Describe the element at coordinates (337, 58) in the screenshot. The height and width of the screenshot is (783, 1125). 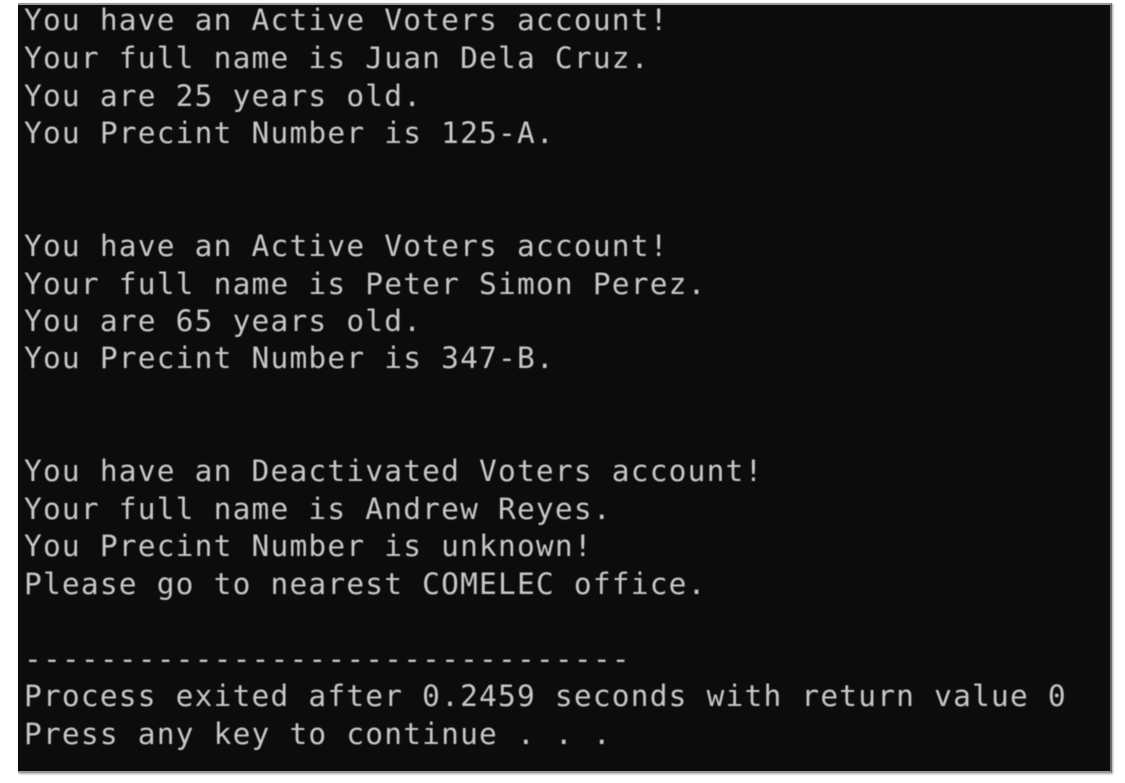
I see `console-line: Your full name is Juan Dela Cruz.` at that location.